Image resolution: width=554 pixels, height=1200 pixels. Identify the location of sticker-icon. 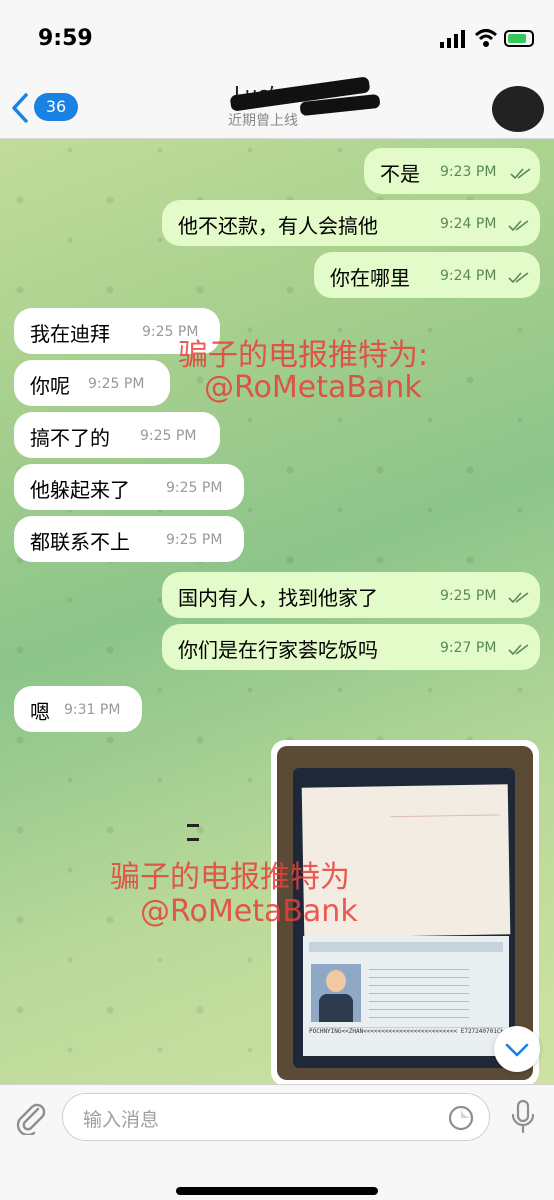
(461, 1118).